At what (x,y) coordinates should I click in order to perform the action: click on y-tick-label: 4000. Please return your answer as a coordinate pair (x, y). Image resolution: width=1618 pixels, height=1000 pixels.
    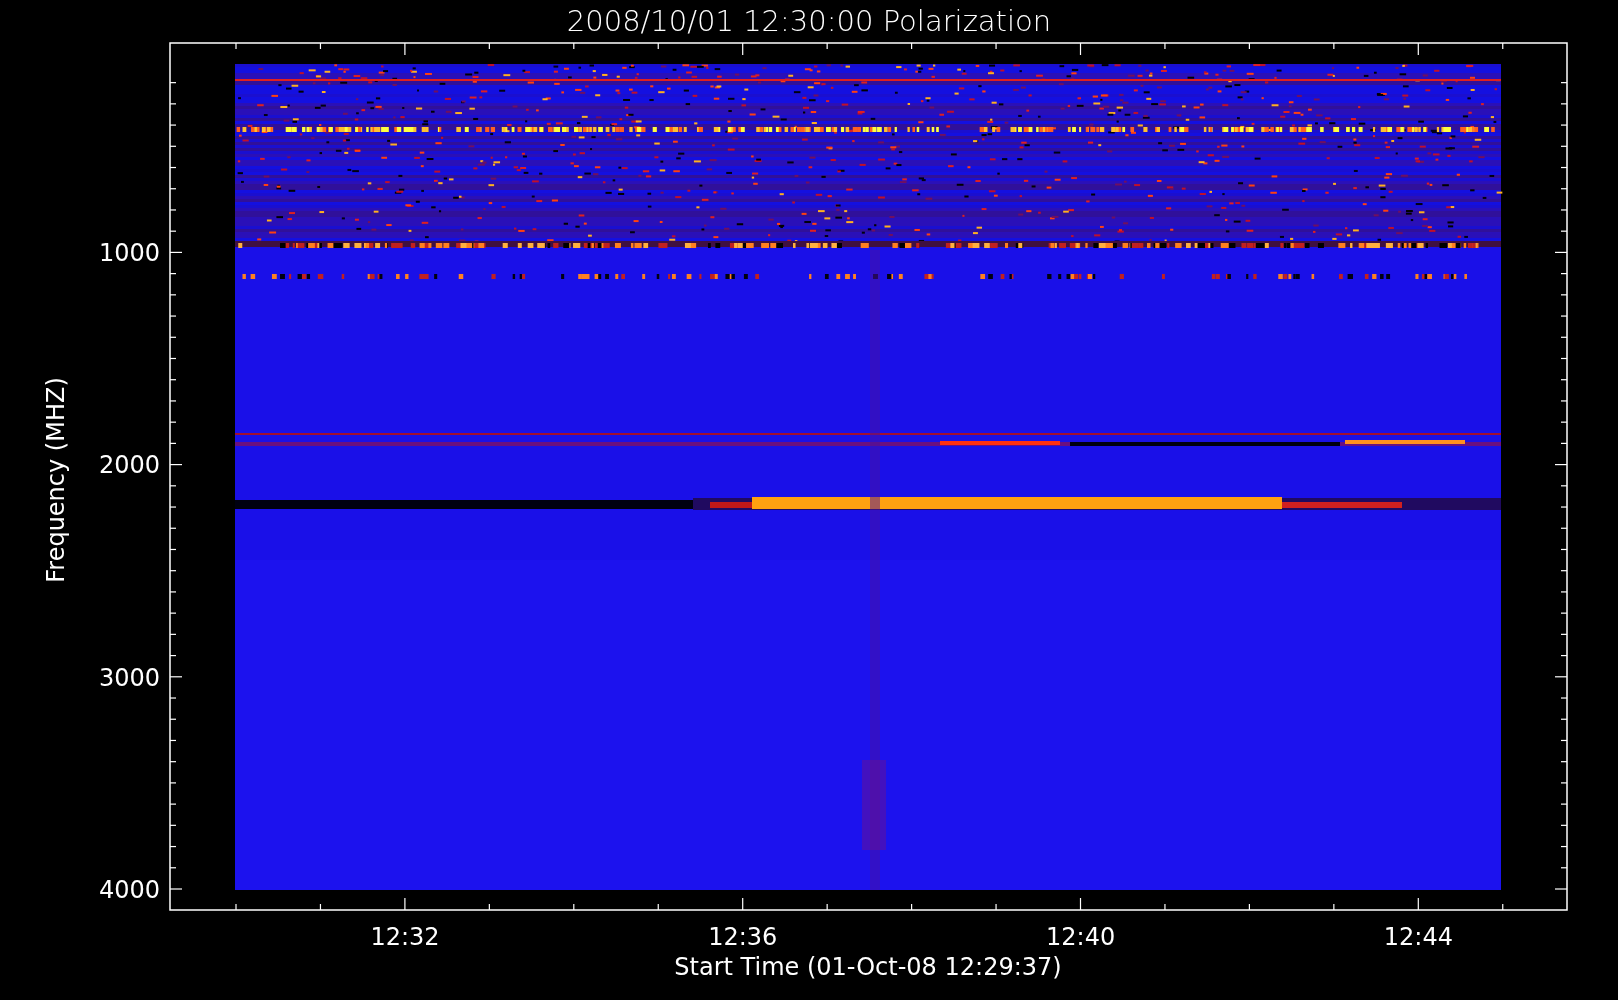
    Looking at the image, I should click on (129, 889).